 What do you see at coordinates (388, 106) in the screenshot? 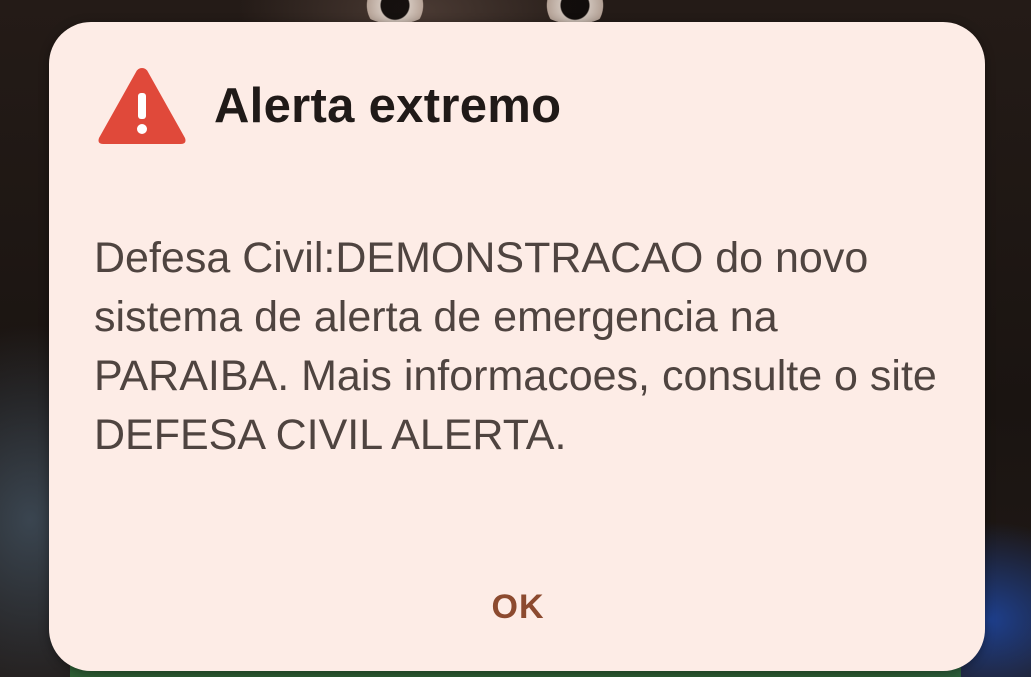
I see `dialog-title: Alerta extremo` at bounding box center [388, 106].